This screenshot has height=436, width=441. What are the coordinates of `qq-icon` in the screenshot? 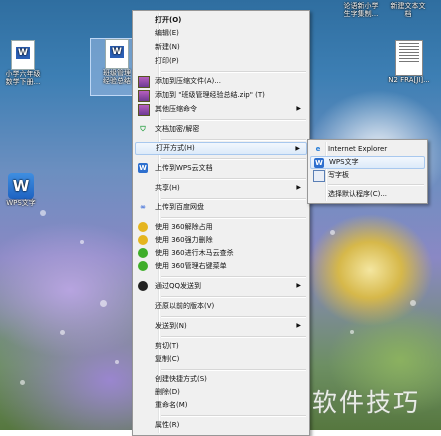 It's located at (143, 286).